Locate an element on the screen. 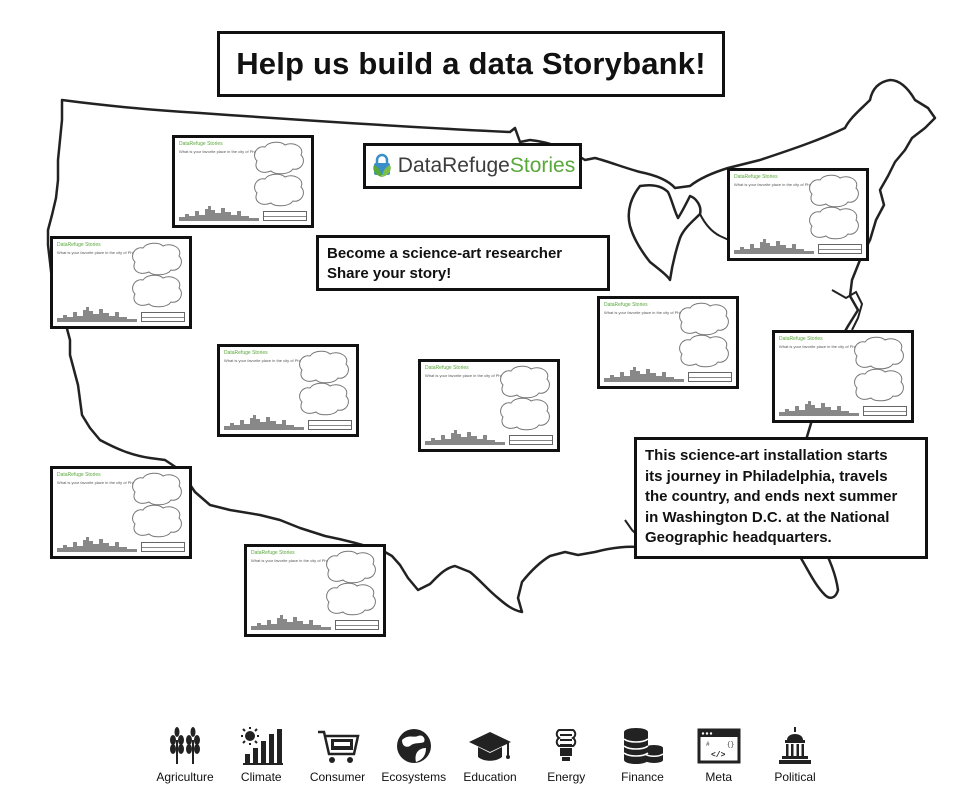 The width and height of the screenshot is (975, 798). logo-text: DataRefugeStories is located at coordinates (486, 165).